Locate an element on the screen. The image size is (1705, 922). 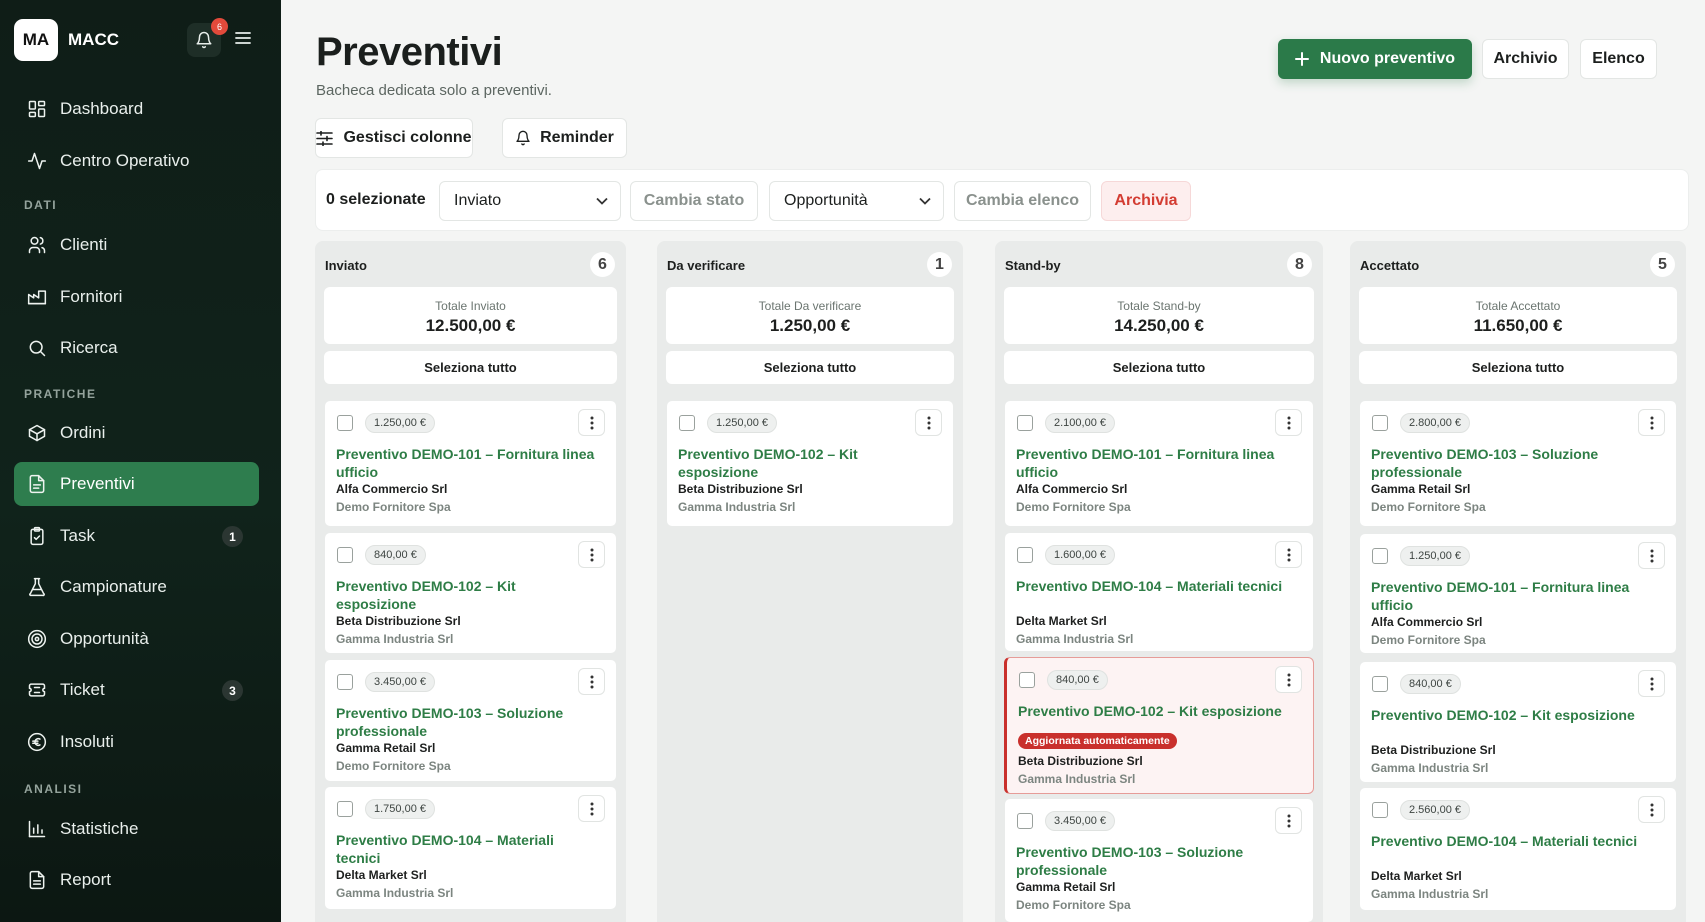
reminder-button: Reminder is located at coordinates (564, 138).